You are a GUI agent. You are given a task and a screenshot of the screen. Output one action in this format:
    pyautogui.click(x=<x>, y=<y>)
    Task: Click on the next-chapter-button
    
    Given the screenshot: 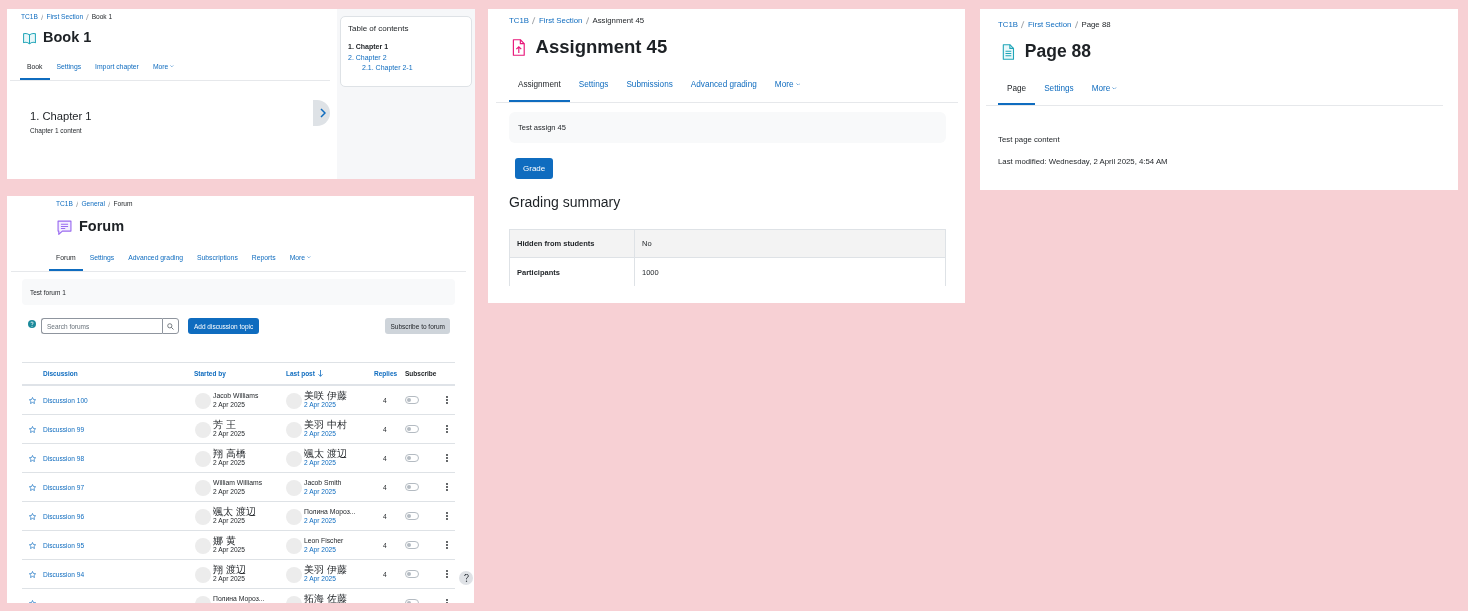 What is the action you would take?
    pyautogui.click(x=321, y=113)
    